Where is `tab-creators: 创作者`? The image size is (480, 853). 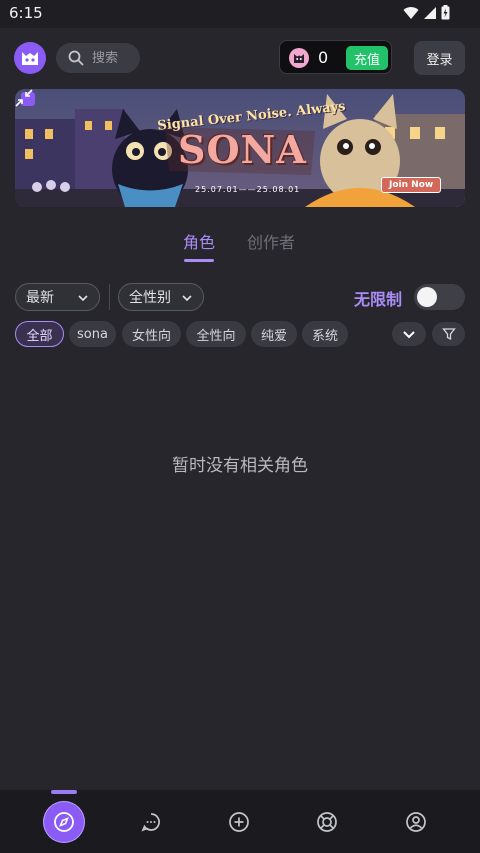 tab-creators: 创作者 is located at coordinates (271, 241).